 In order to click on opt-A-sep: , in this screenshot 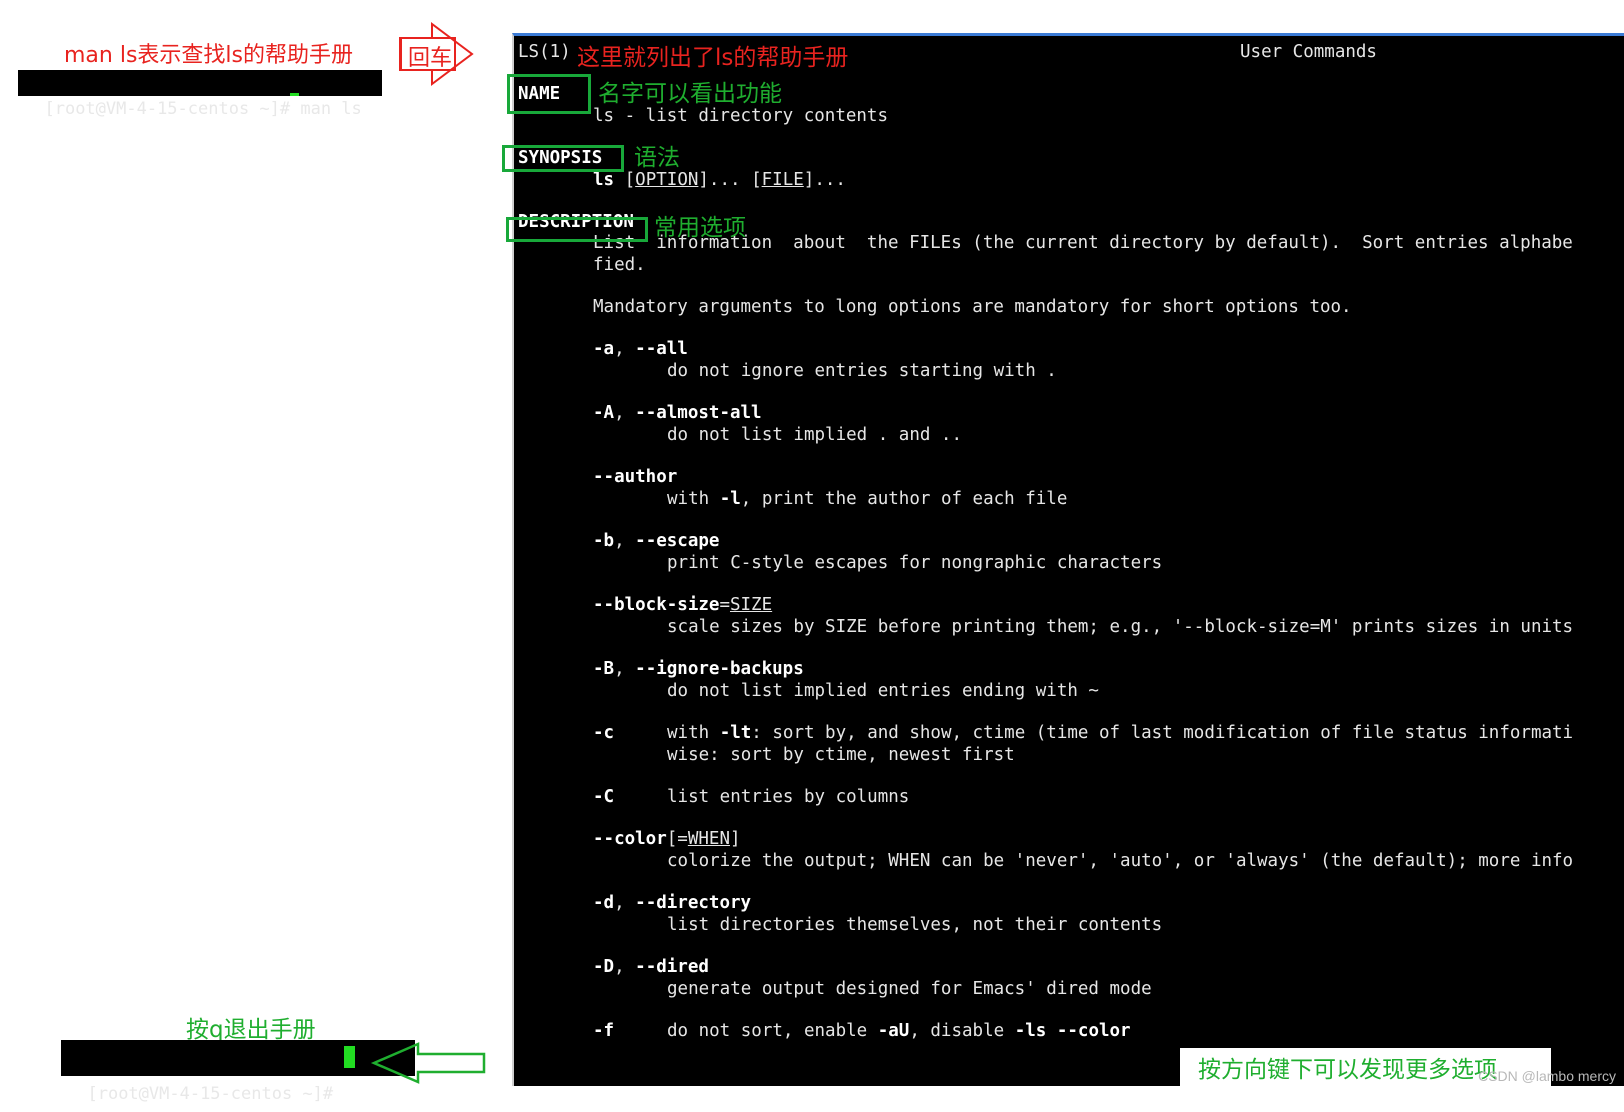, I will do `click(625, 413)`.